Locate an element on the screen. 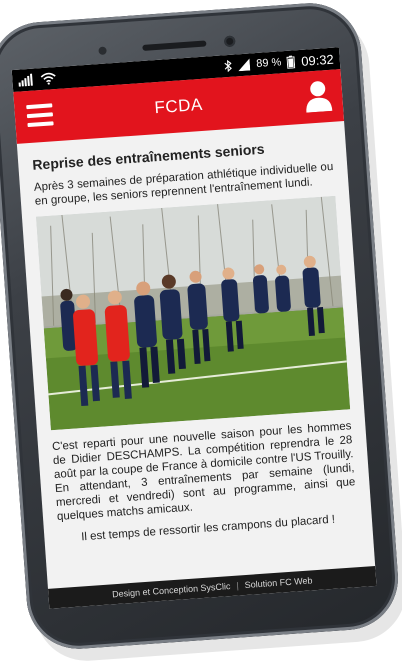 Image resolution: width=402 pixels, height=664 pixels. clock: 09:32 is located at coordinates (317, 60).